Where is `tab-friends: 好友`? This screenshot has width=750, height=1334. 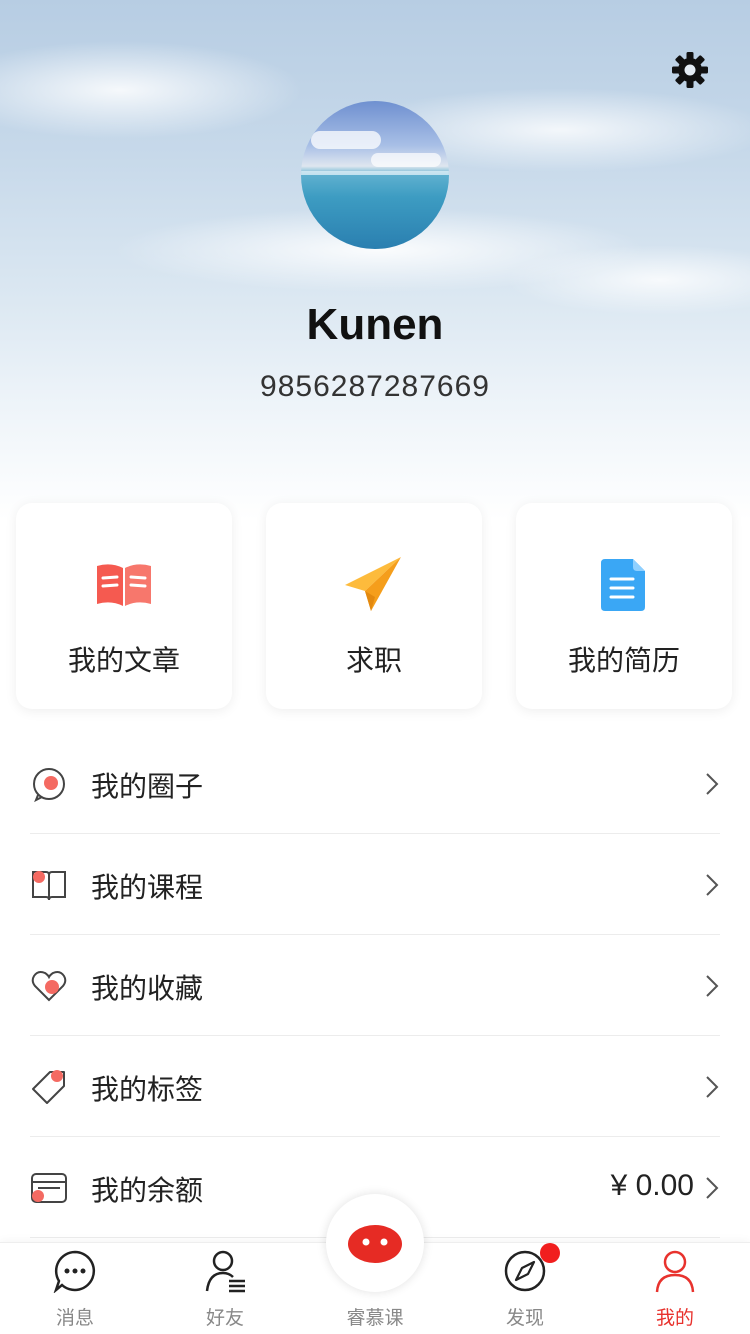 tab-friends: 好友 is located at coordinates (225, 1288).